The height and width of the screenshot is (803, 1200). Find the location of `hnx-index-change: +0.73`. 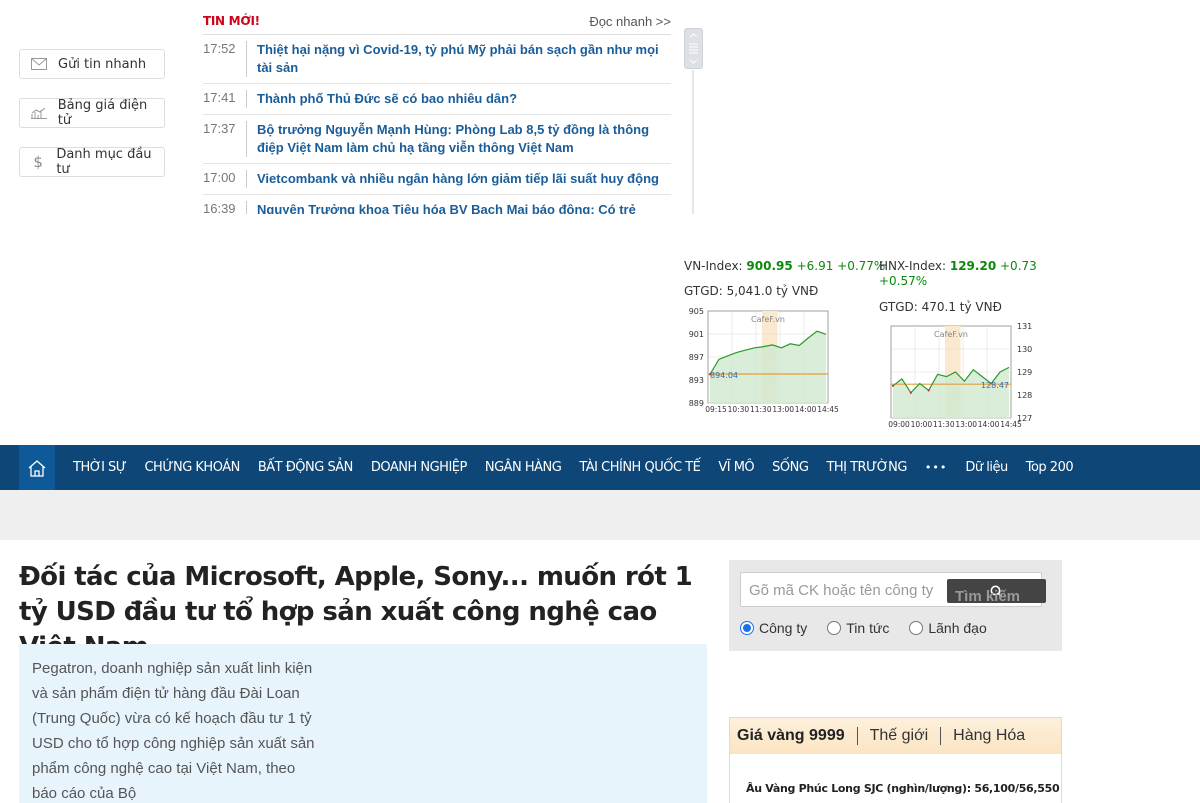

hnx-index-change: +0.73 is located at coordinates (1018, 266).